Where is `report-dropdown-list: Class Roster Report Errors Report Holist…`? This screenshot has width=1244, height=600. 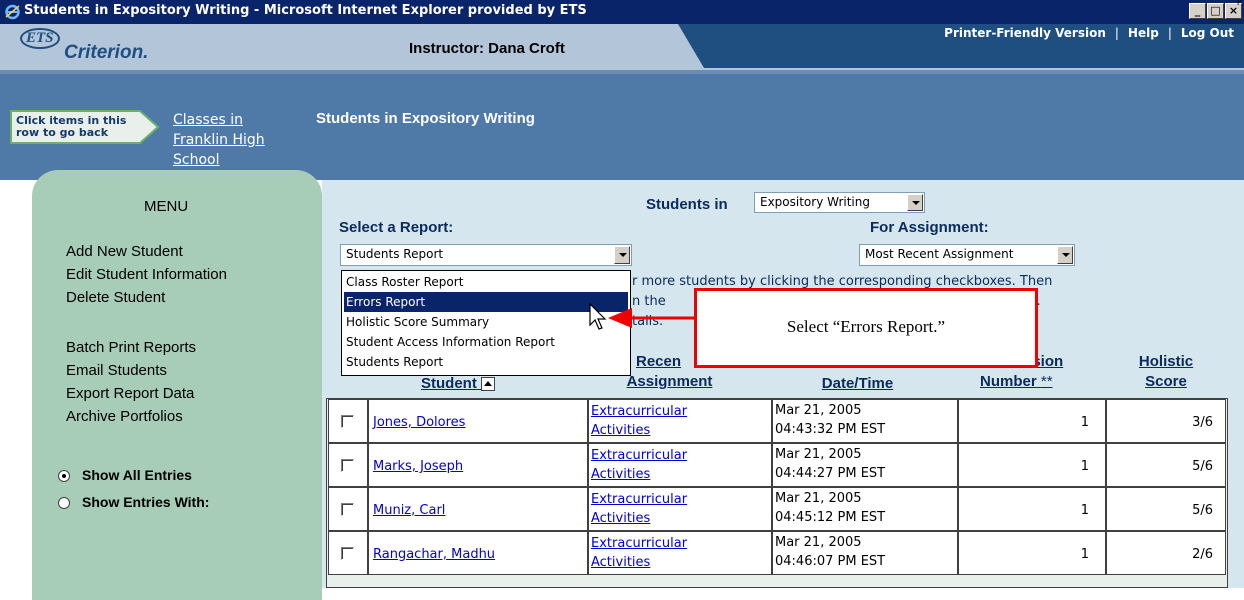
report-dropdown-list: Class Roster Report Errors Report Holist… is located at coordinates (486, 323).